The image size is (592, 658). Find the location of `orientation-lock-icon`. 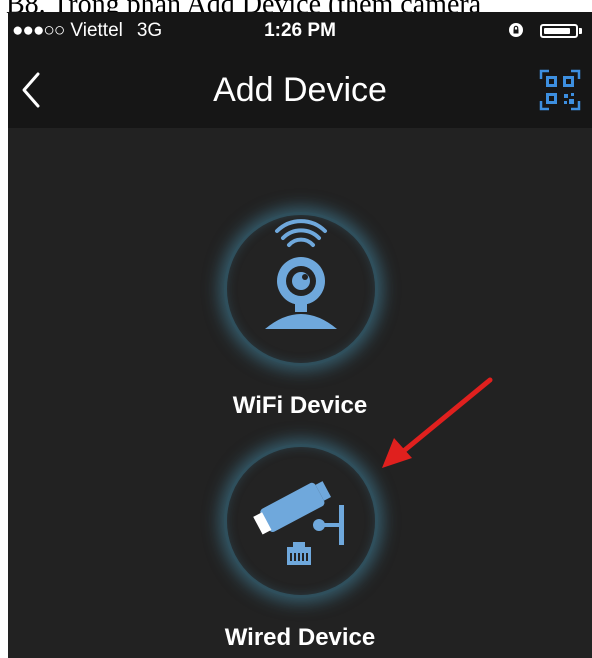

orientation-lock-icon is located at coordinates (516, 30).